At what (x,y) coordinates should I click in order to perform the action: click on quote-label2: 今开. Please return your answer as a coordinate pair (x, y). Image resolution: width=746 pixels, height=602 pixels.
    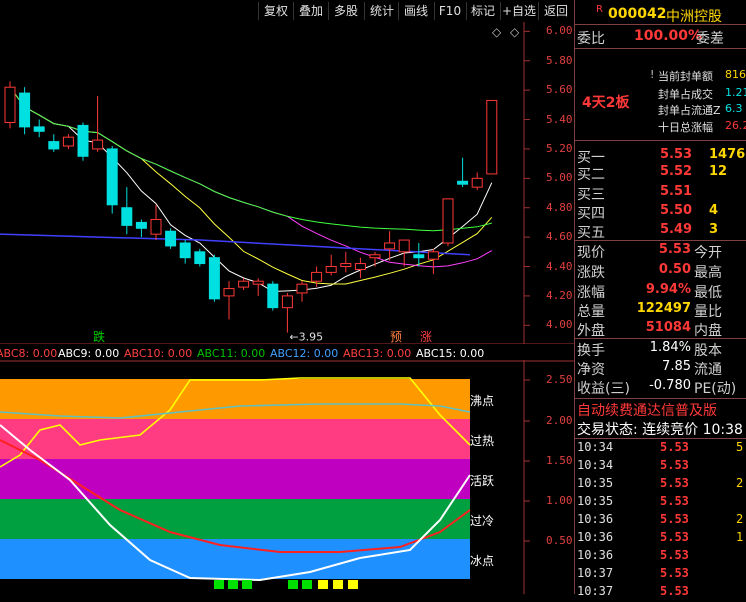
    Looking at the image, I should click on (708, 253).